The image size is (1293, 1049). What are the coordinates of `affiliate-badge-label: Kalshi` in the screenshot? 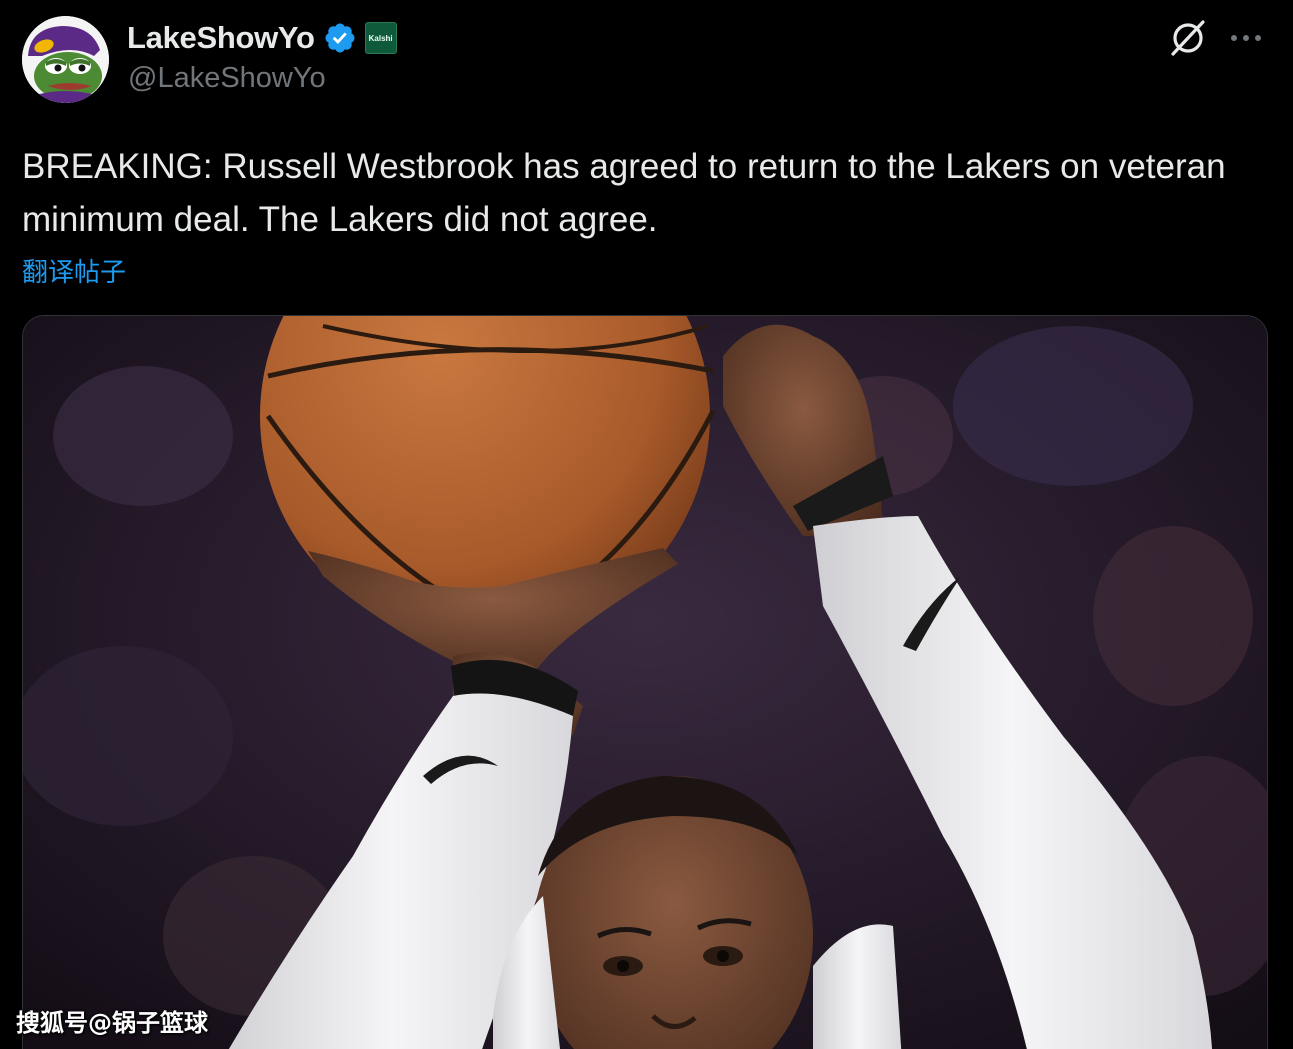 It's located at (380, 38).